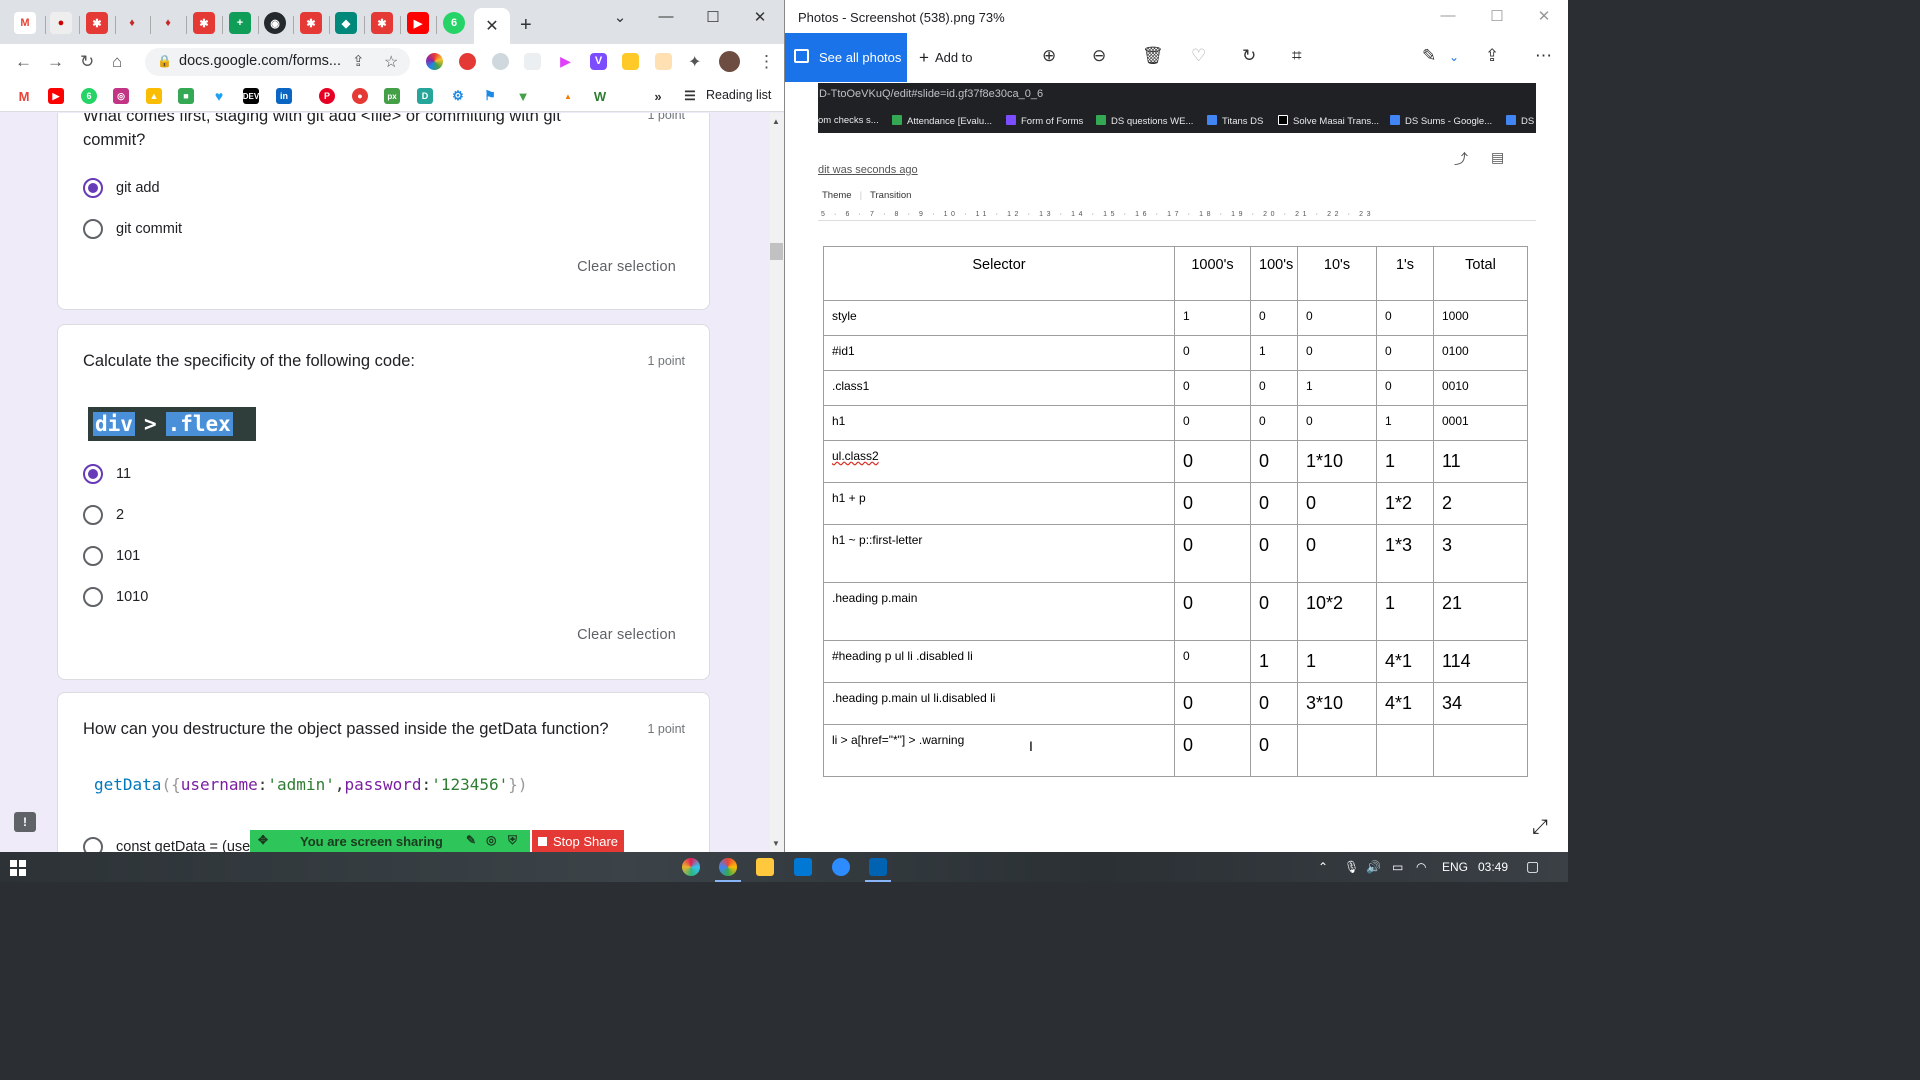  Describe the element at coordinates (168, 23) in the screenshot. I see `tab-maps-2: ♦` at that location.